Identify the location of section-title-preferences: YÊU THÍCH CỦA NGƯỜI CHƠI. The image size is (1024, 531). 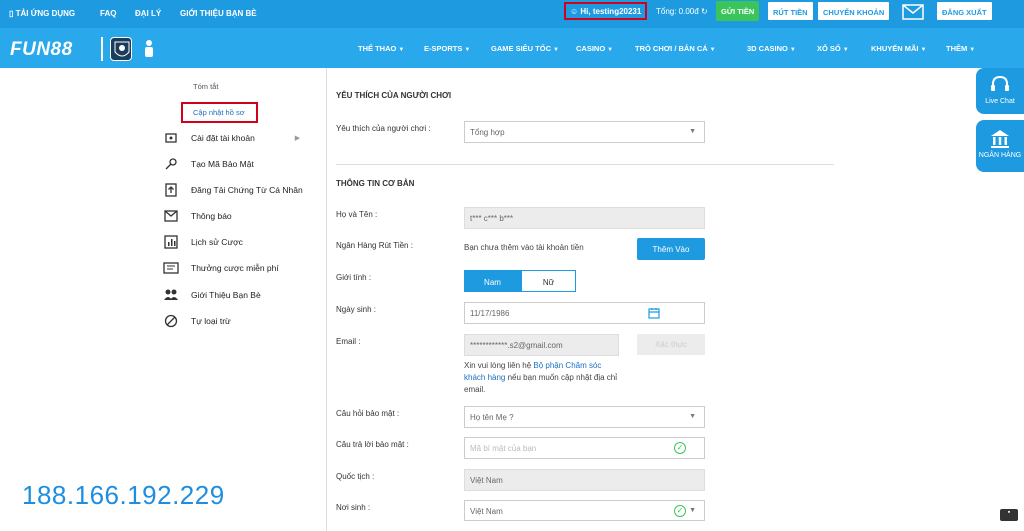
(394, 95).